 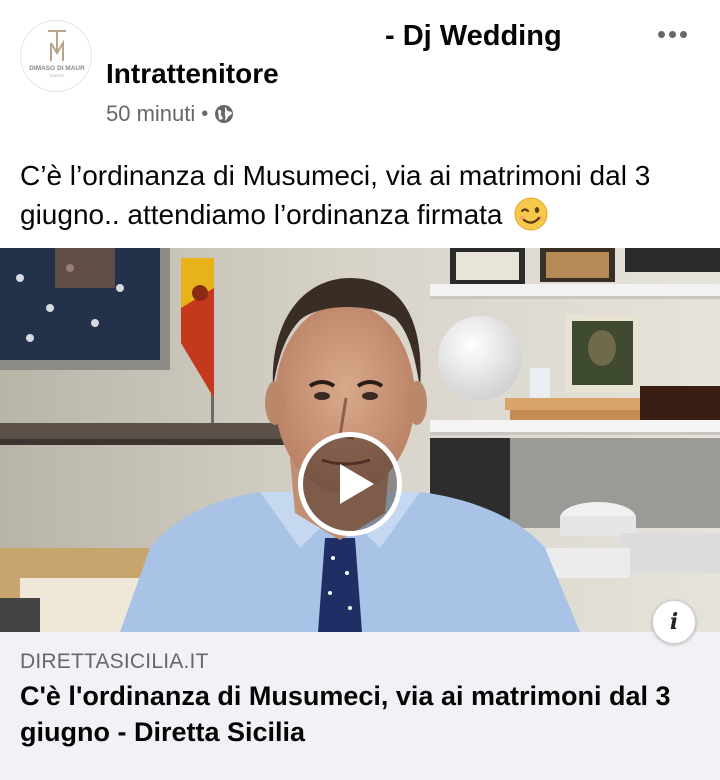 I want to click on post-meta: 50 minuti •, so click(x=170, y=114).